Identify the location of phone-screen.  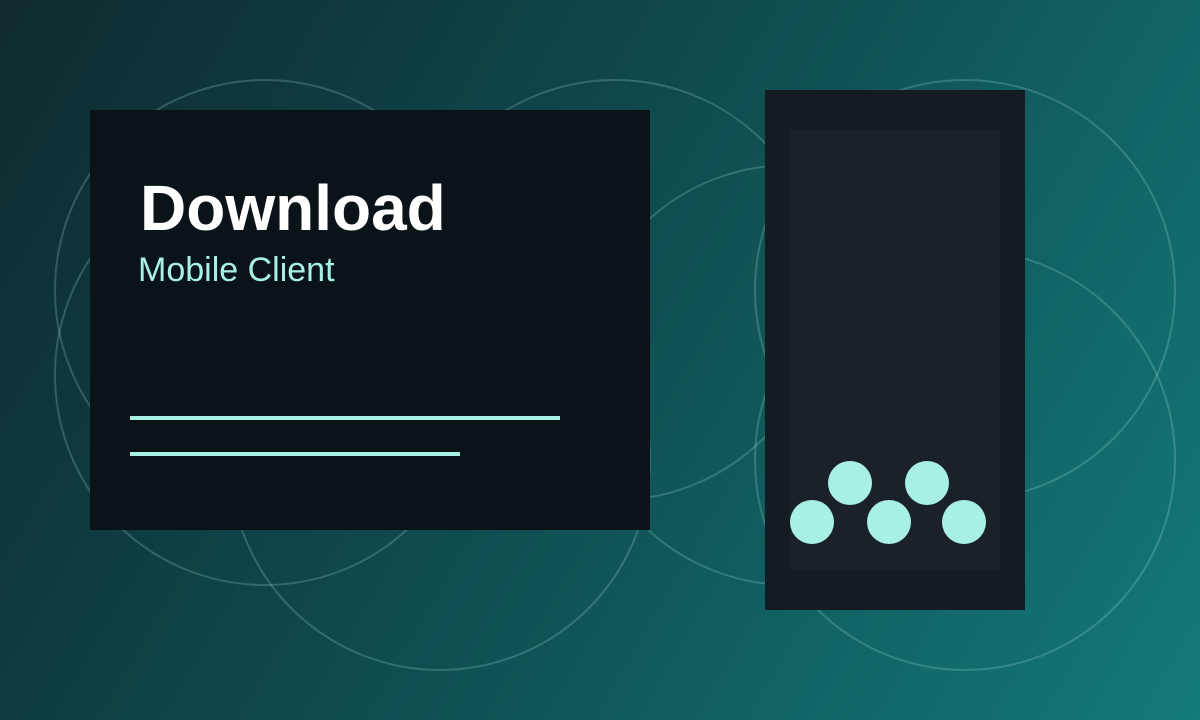
(895, 350).